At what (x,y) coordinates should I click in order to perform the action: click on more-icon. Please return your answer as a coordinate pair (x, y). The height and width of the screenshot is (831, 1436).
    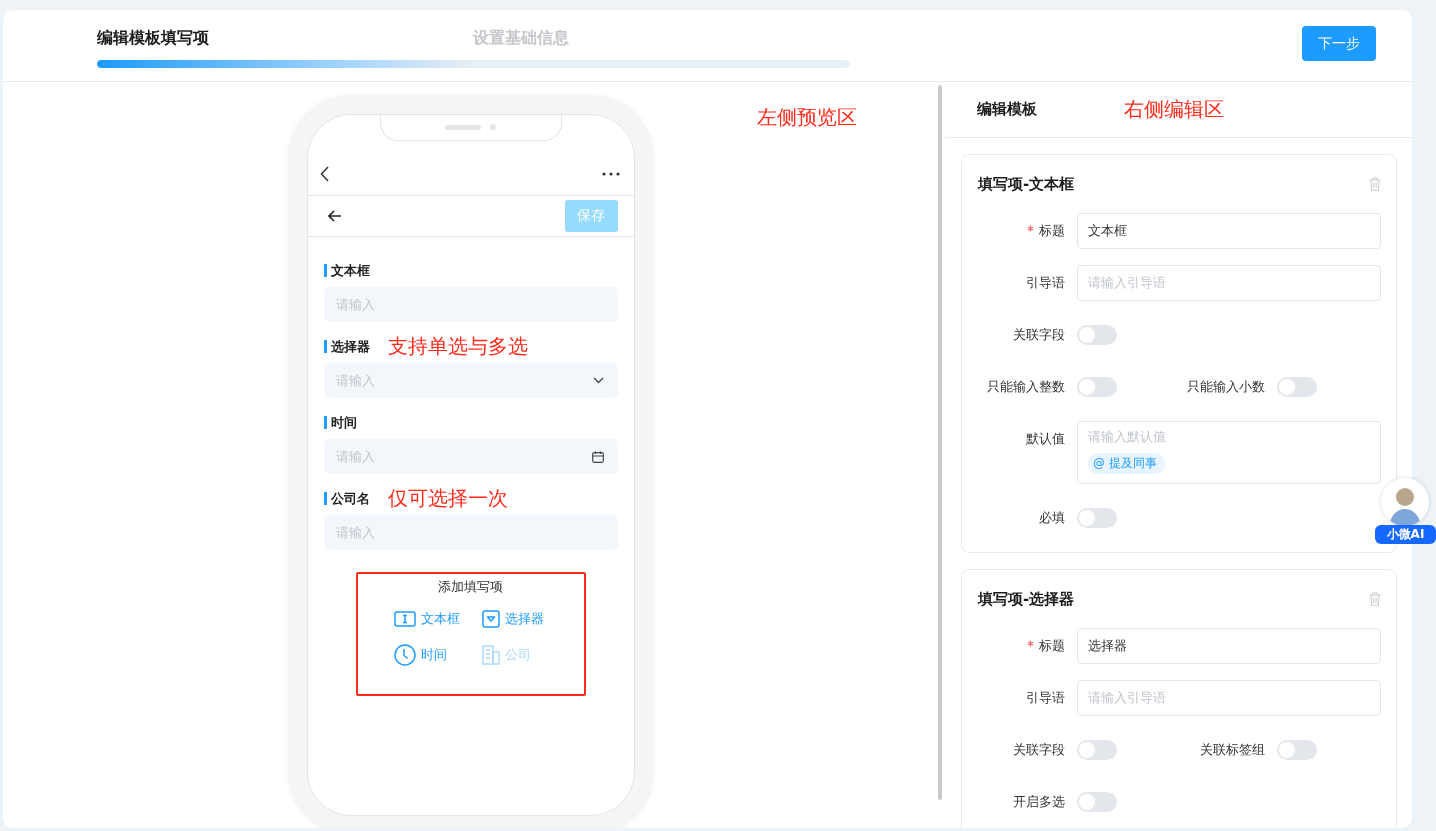
    Looking at the image, I should click on (610, 174).